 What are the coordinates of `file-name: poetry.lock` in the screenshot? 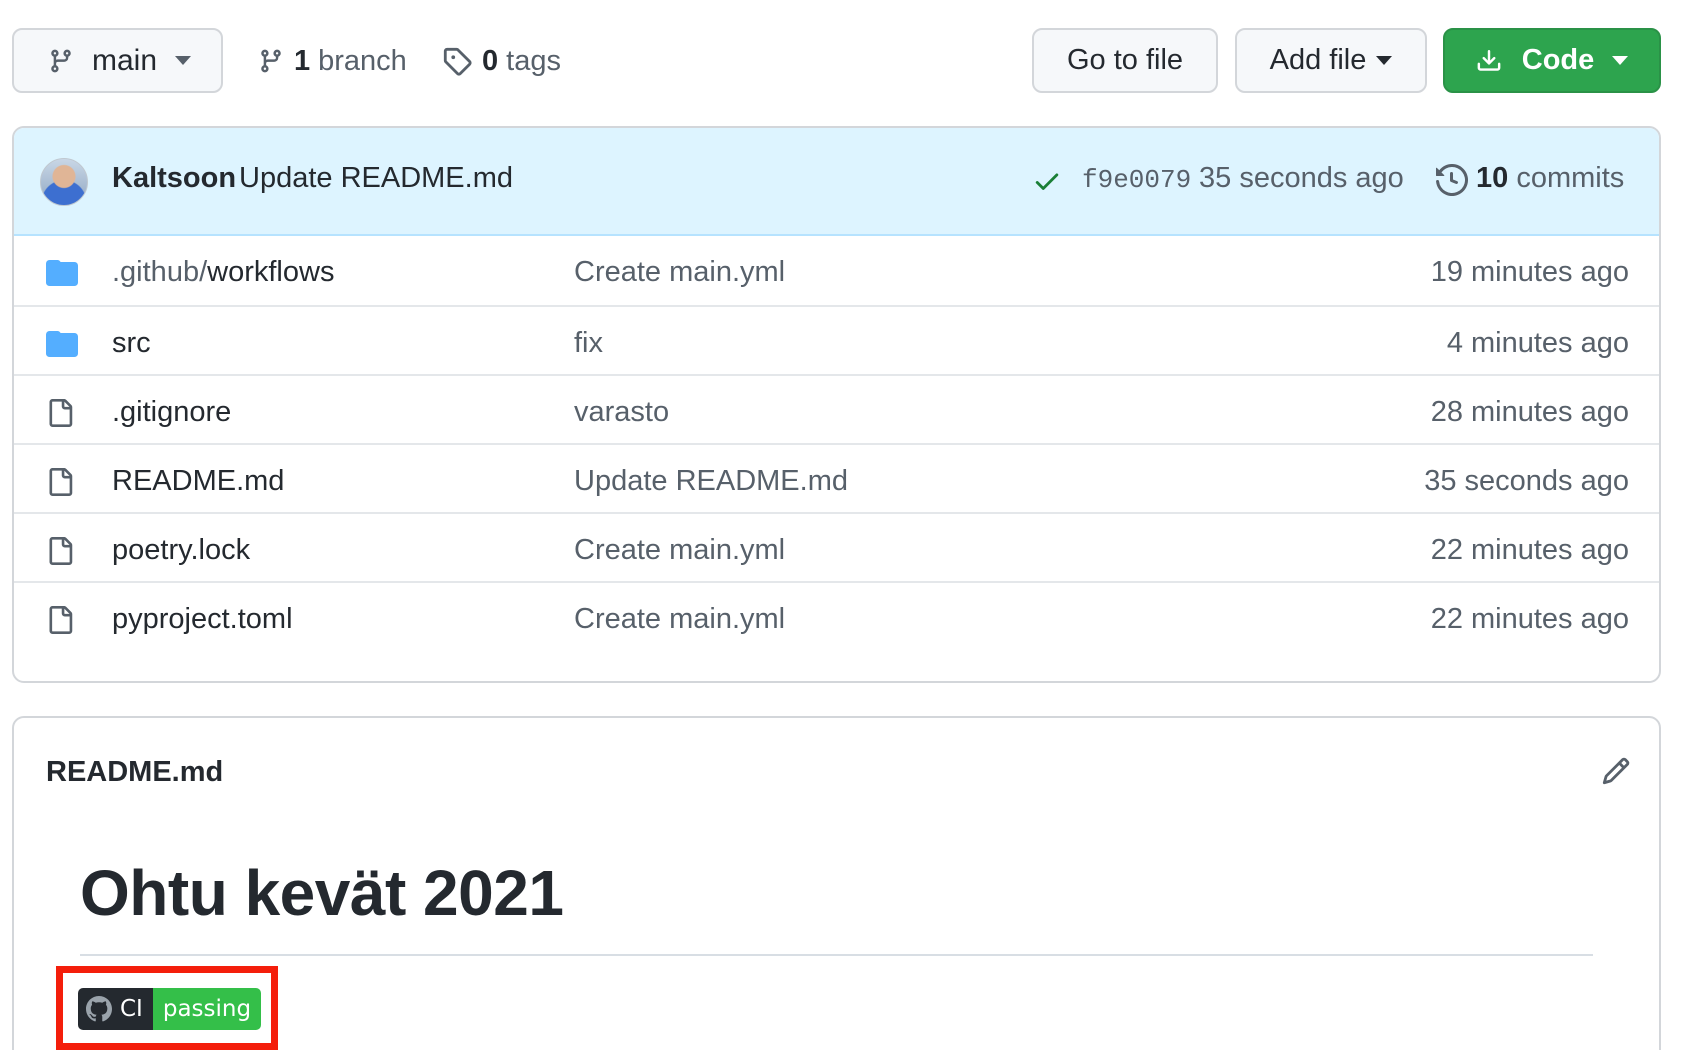 It's located at (181, 550).